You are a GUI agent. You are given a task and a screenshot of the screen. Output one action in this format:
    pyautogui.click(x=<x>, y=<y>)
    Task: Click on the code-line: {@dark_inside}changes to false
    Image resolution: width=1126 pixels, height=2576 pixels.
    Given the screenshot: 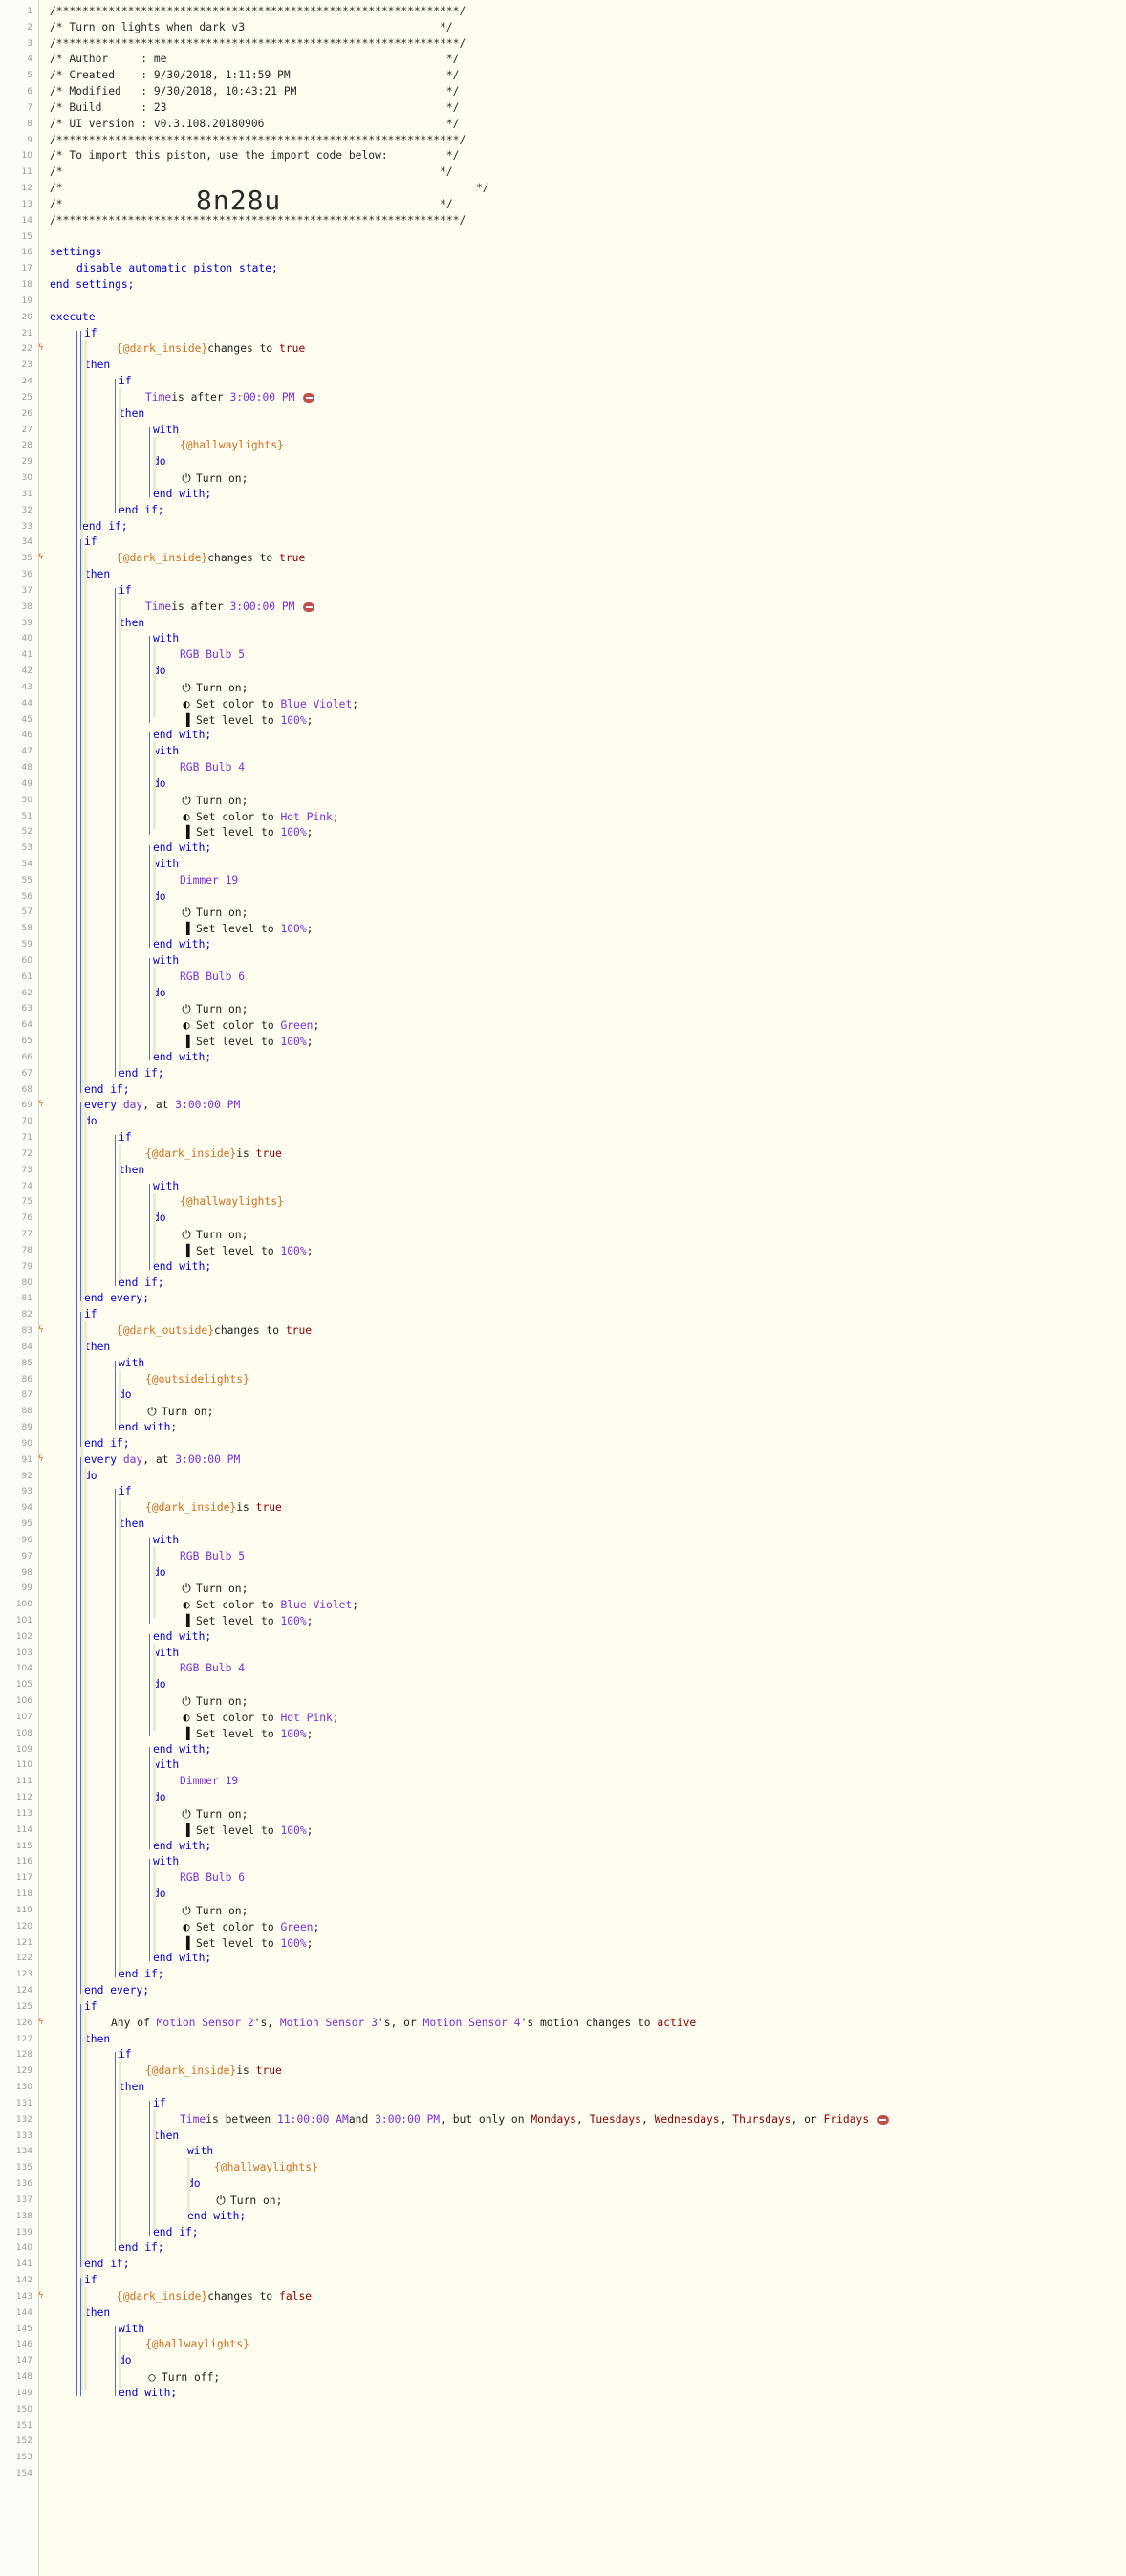 What is the action you would take?
    pyautogui.click(x=214, y=2296)
    